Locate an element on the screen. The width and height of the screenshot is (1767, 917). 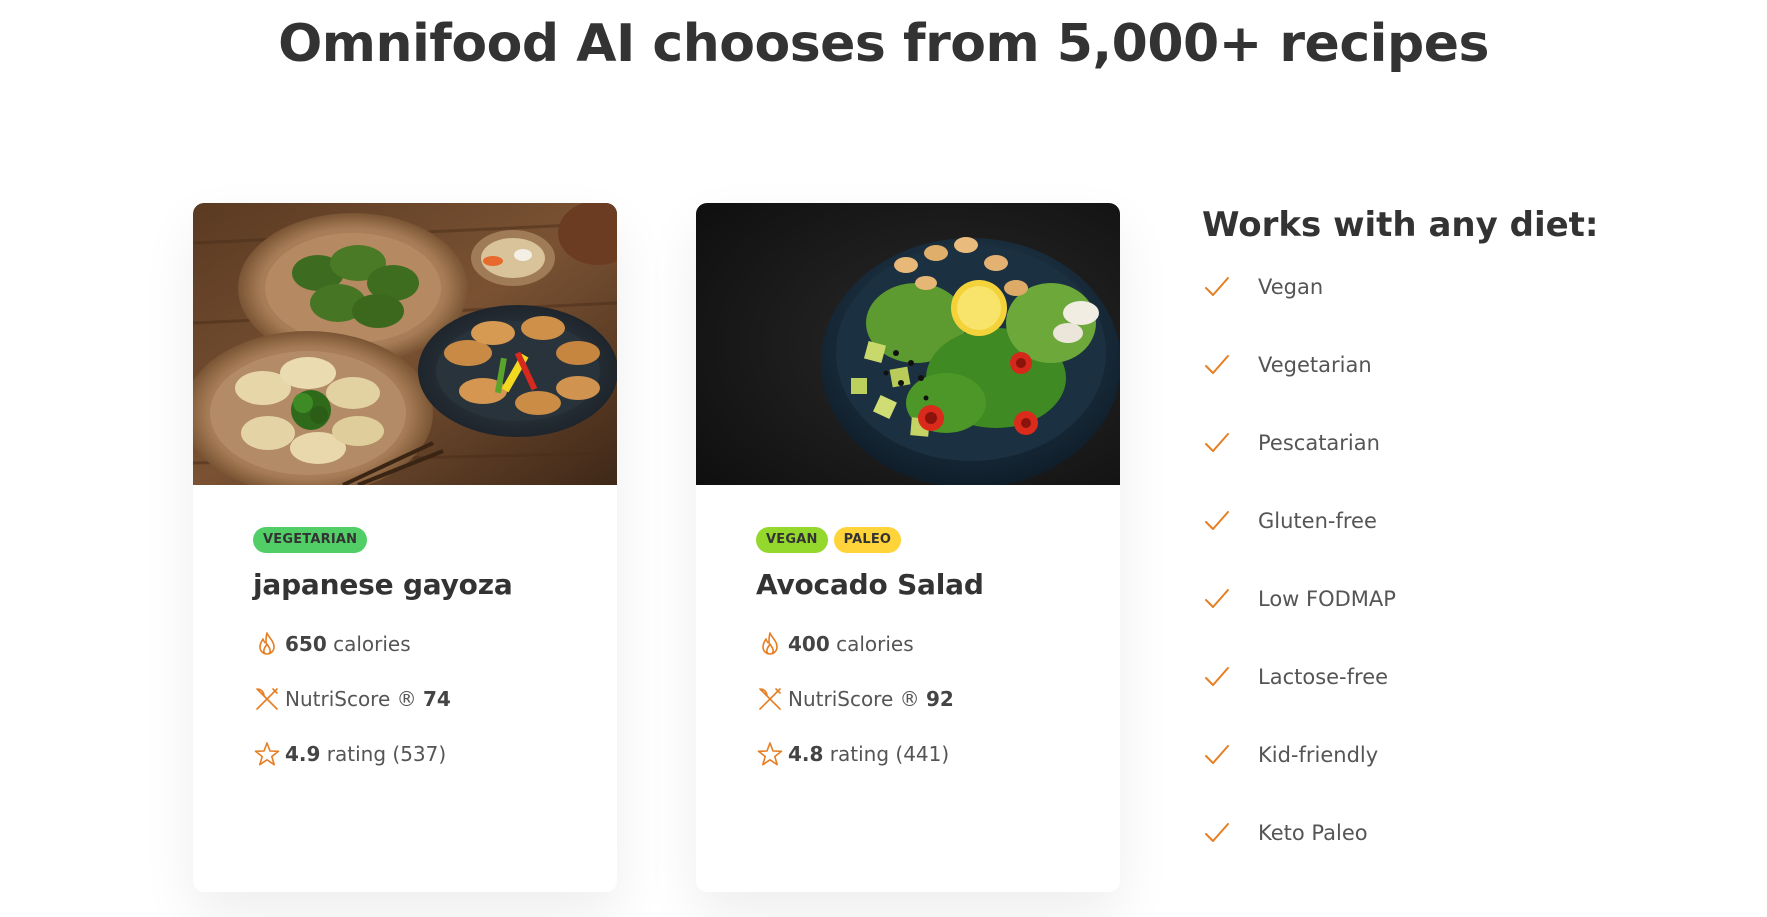
calories-value: 650 is located at coordinates (306, 644).